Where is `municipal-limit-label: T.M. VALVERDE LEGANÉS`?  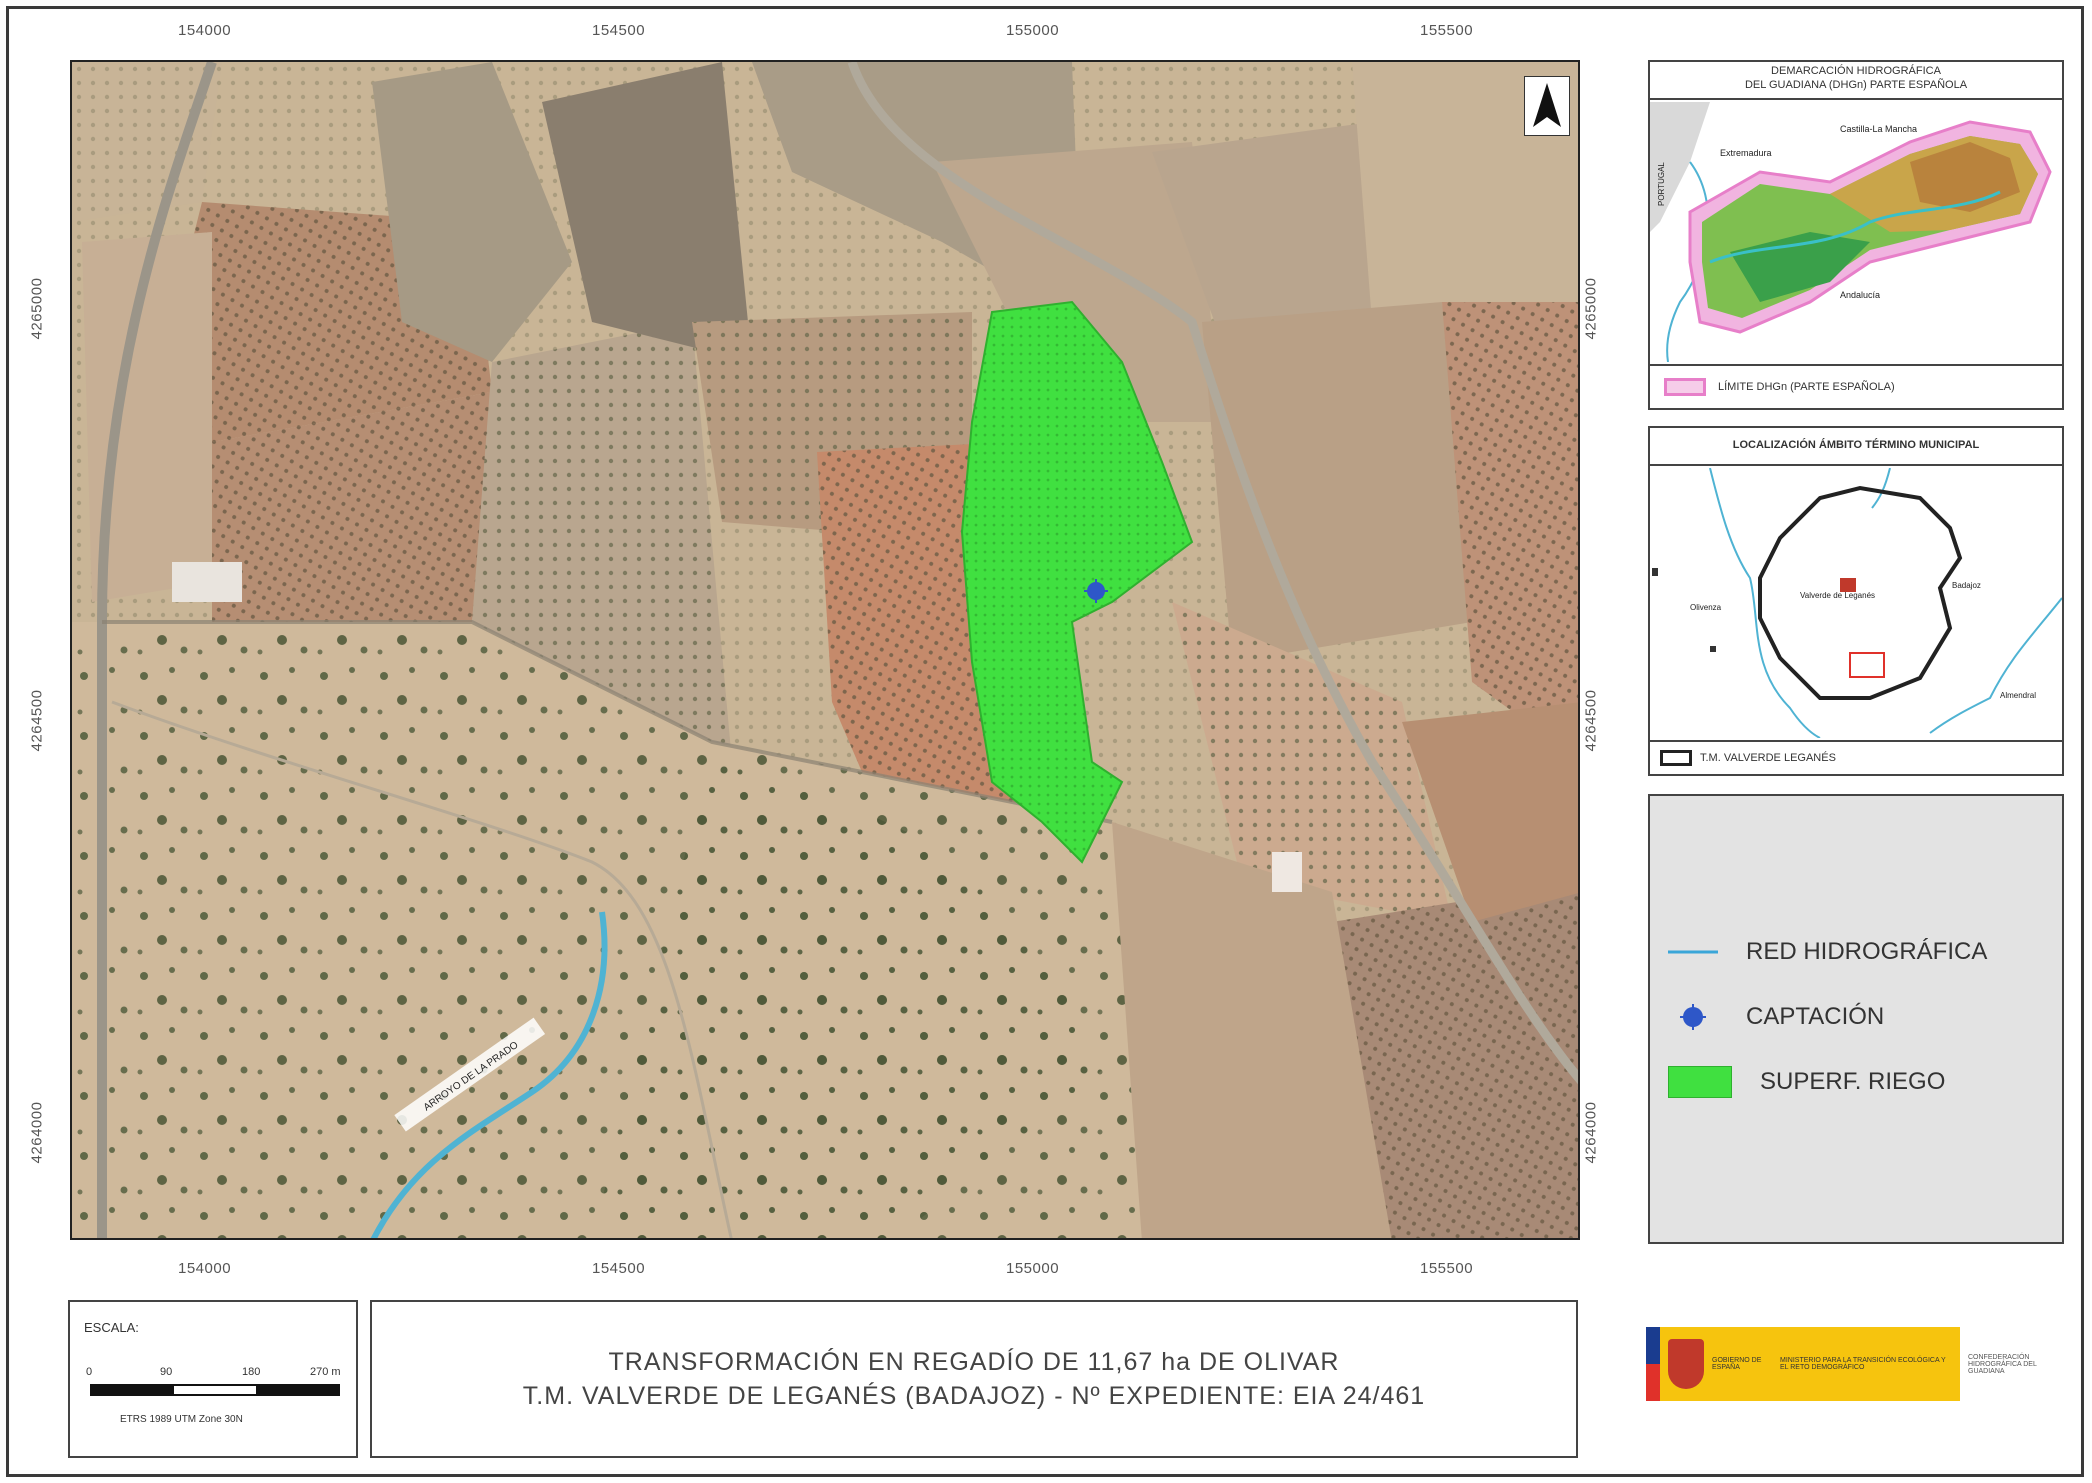
municipal-limit-label: T.M. VALVERDE LEGANÉS is located at coordinates (1768, 758).